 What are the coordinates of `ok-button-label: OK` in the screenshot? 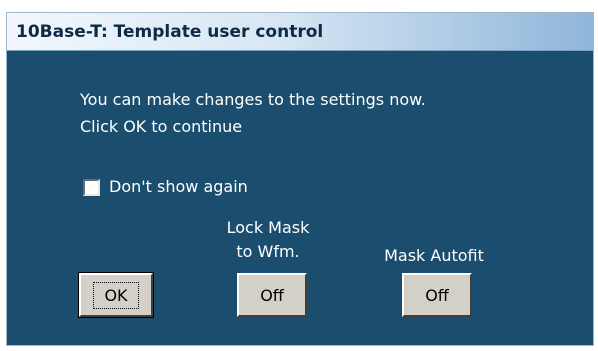 It's located at (116, 295).